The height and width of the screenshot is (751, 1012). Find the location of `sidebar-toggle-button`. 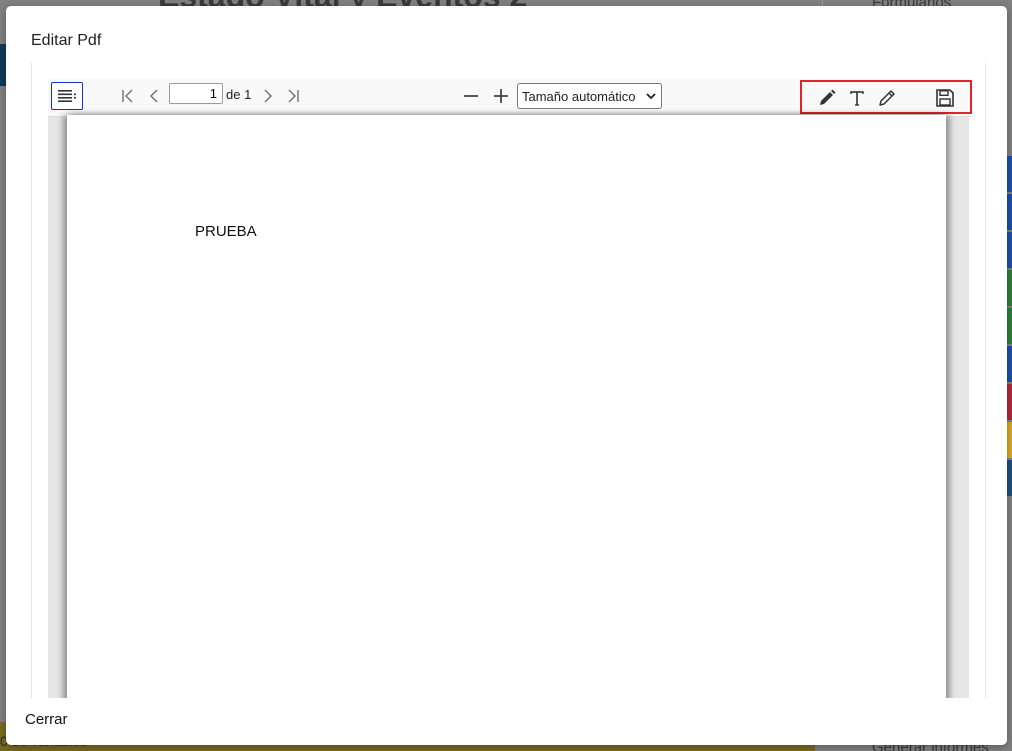

sidebar-toggle-button is located at coordinates (67, 96).